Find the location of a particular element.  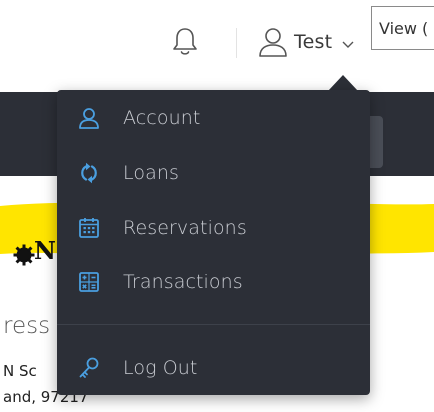

user-name: Test is located at coordinates (313, 42).